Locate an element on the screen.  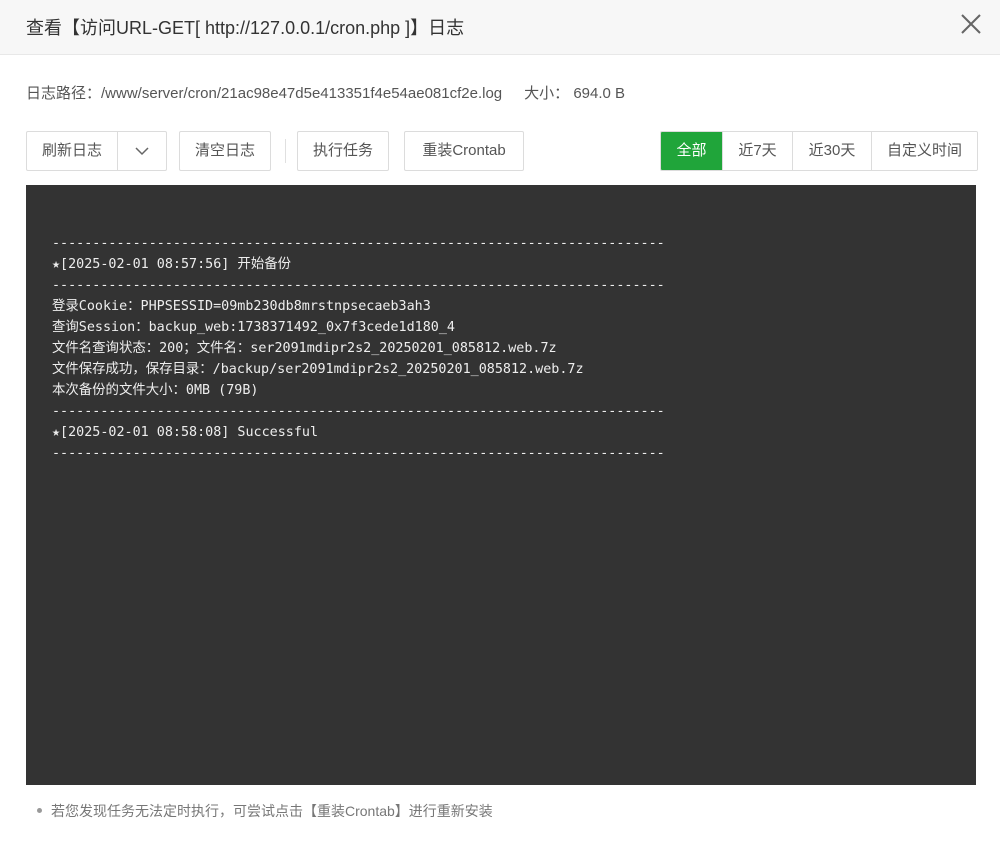
bullet-icon is located at coordinates (39, 810).